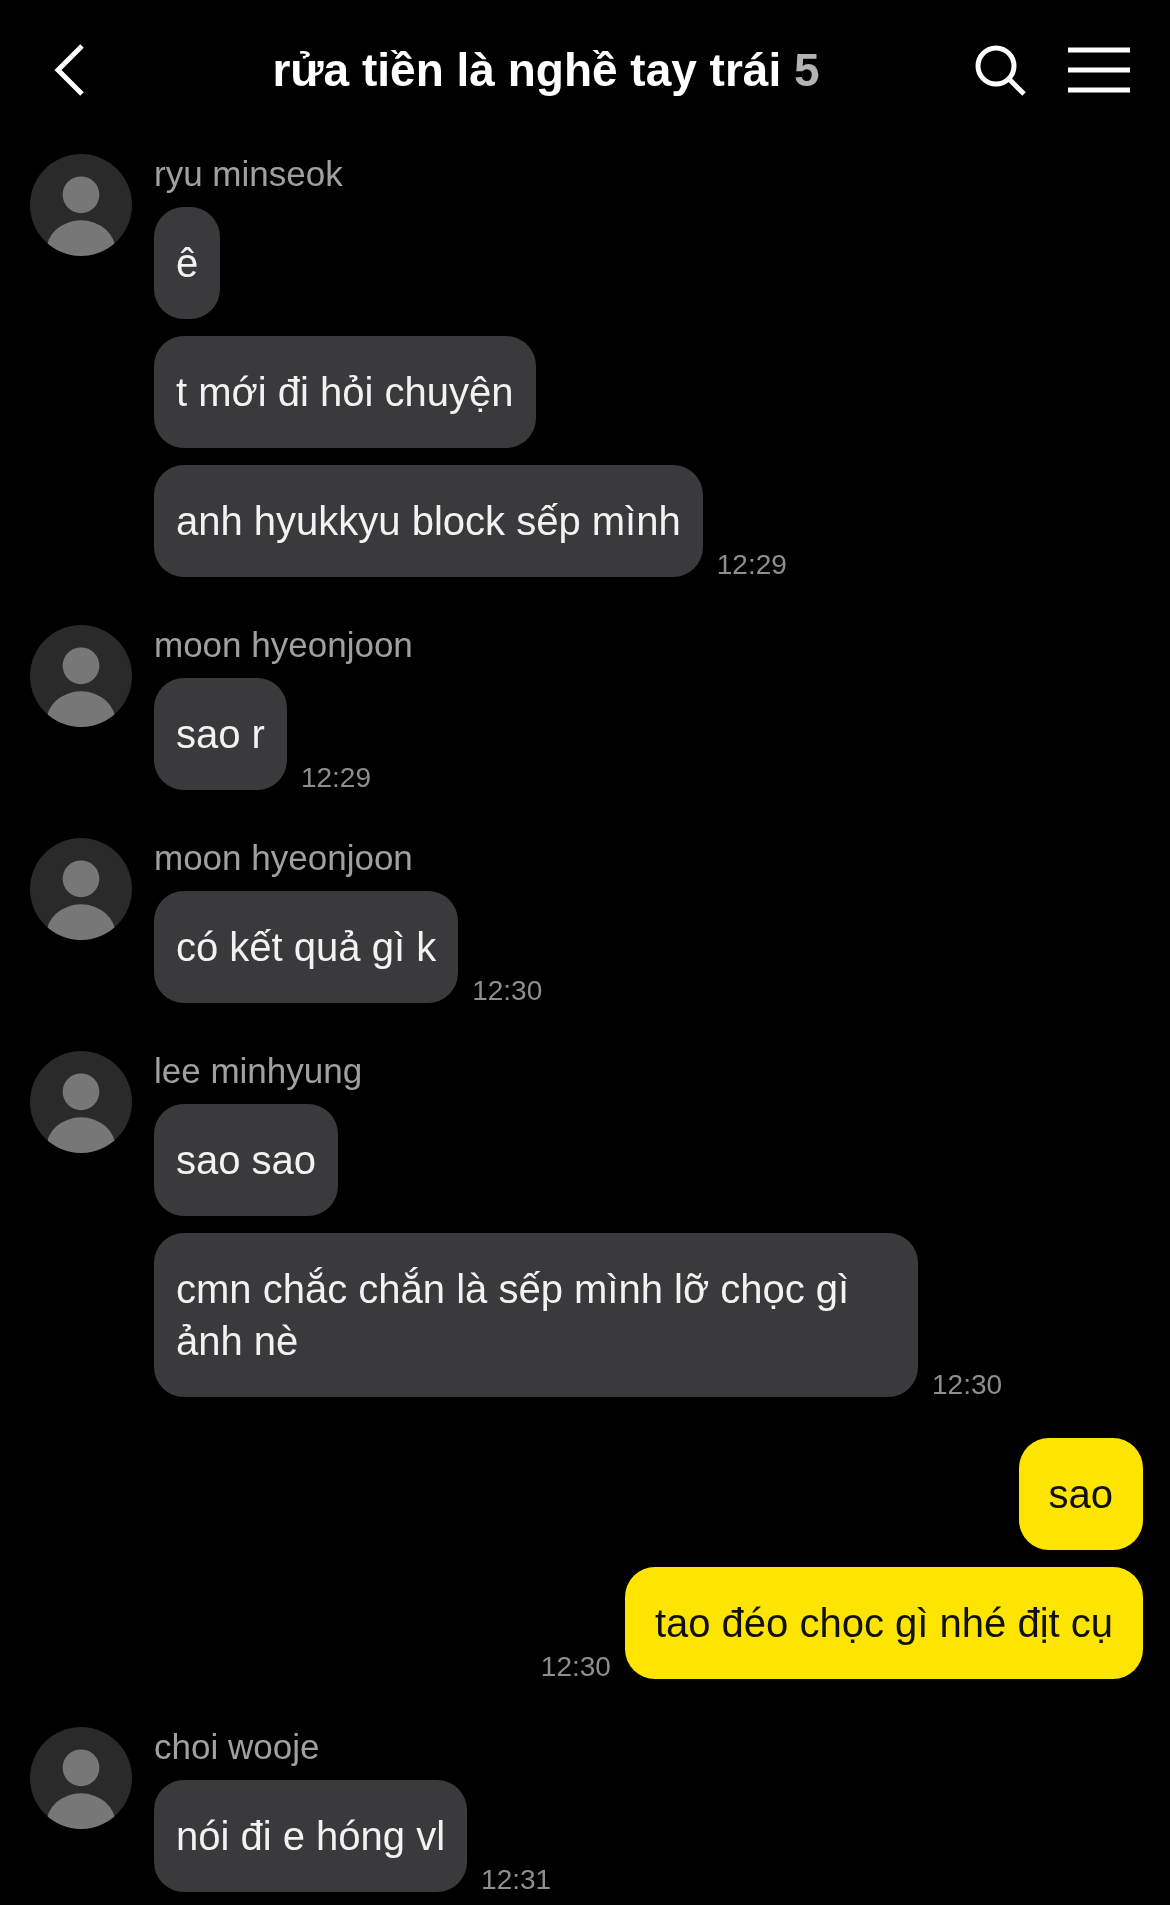 This screenshot has height=1905, width=1170. What do you see at coordinates (345, 392) in the screenshot?
I see `message-bubble: t mới đi hỏi chuyện` at bounding box center [345, 392].